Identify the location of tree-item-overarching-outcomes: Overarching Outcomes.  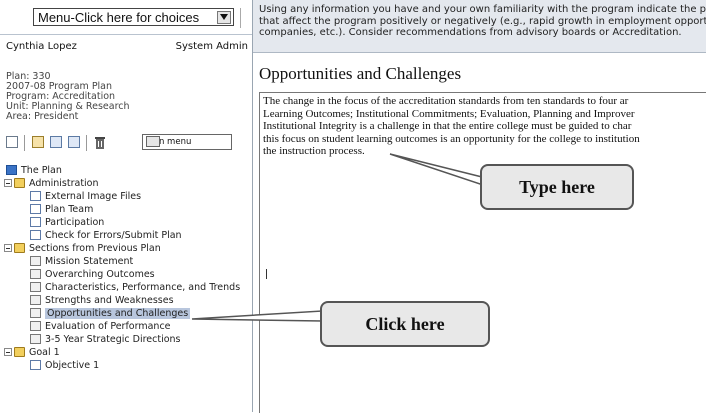
(92, 274).